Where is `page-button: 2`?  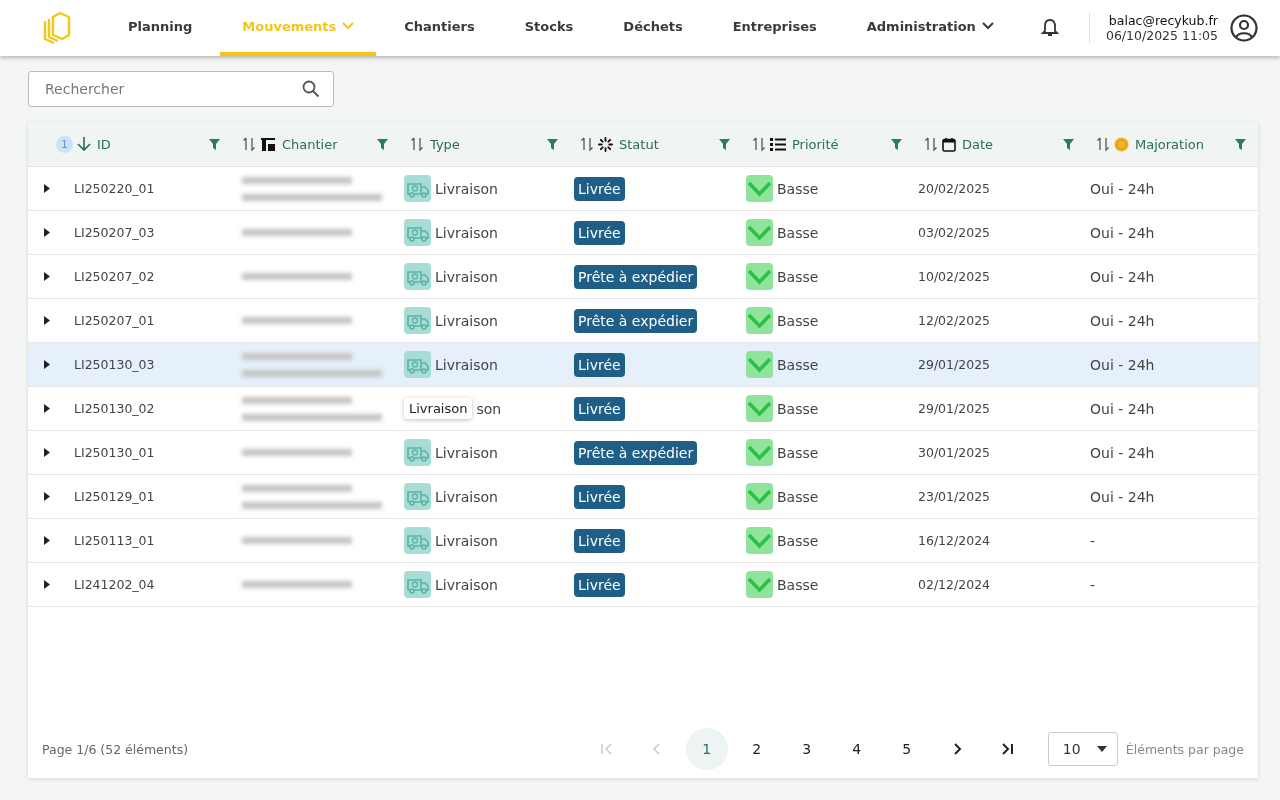 page-button: 2 is located at coordinates (756, 749).